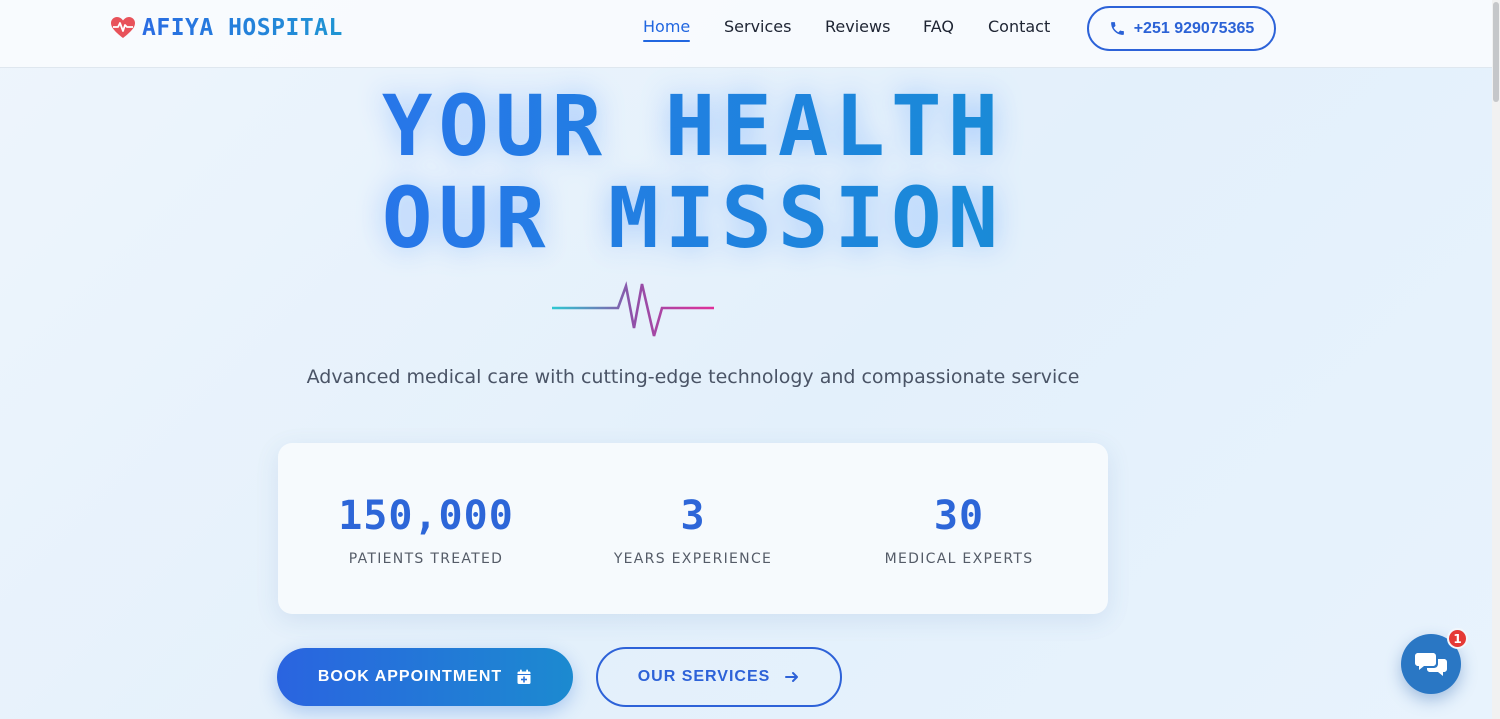 This screenshot has width=1500, height=719. What do you see at coordinates (524, 676) in the screenshot?
I see `calendar-plus-icon` at bounding box center [524, 676].